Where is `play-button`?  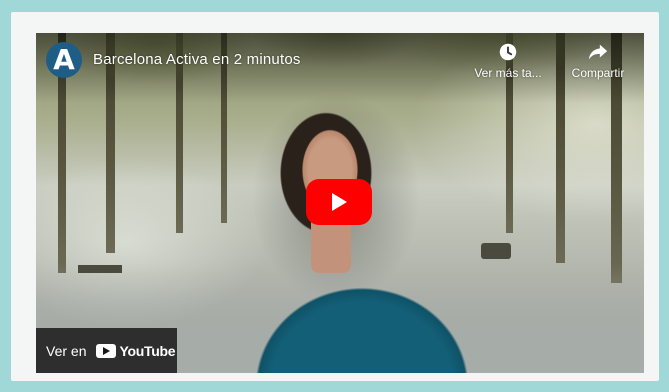 play-button is located at coordinates (339, 202).